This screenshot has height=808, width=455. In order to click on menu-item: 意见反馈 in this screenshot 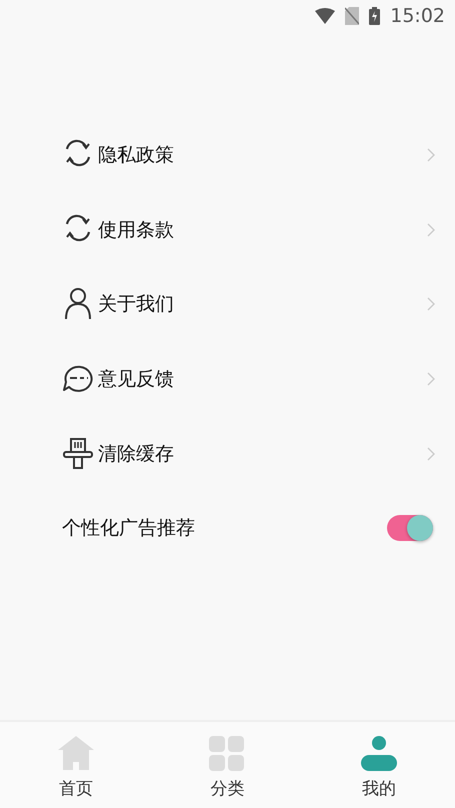, I will do `click(227, 379)`.